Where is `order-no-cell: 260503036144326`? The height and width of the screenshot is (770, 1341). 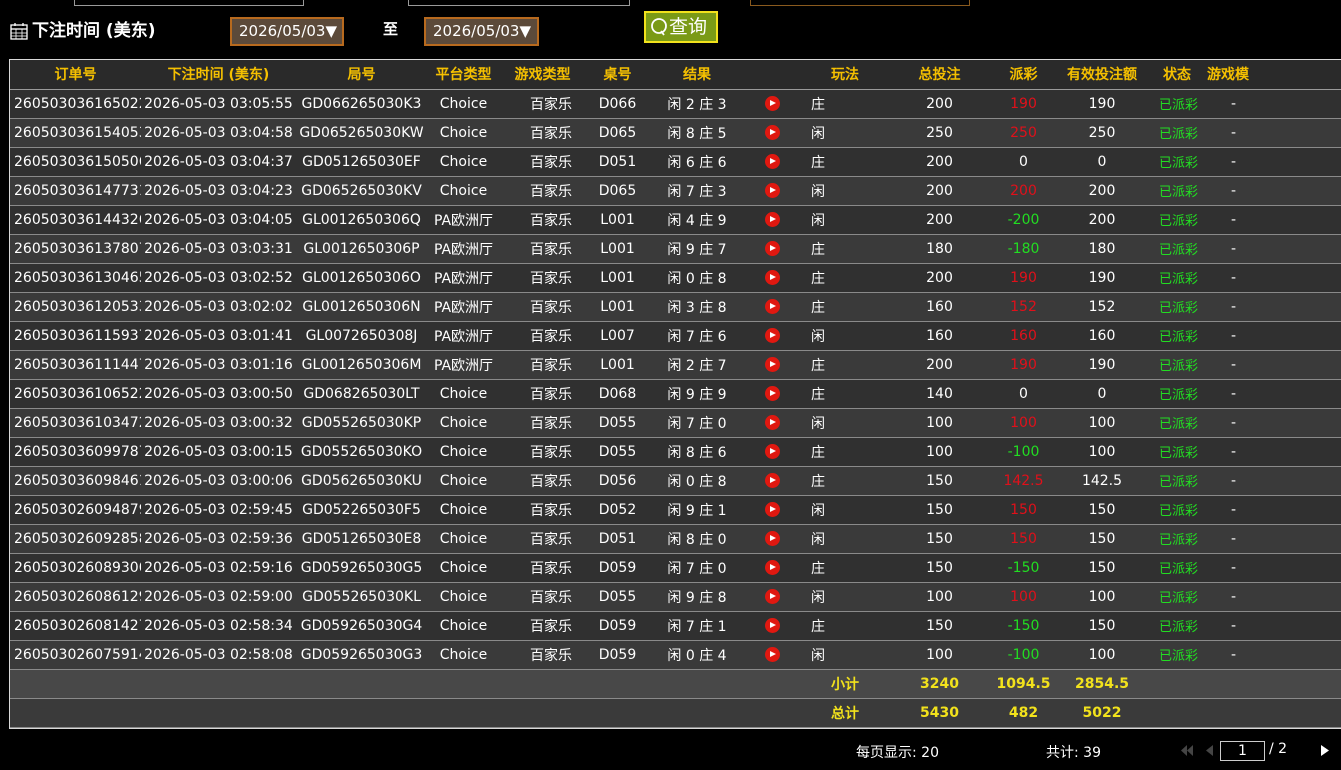
order-no-cell: 260503036144326 is located at coordinates (75, 220).